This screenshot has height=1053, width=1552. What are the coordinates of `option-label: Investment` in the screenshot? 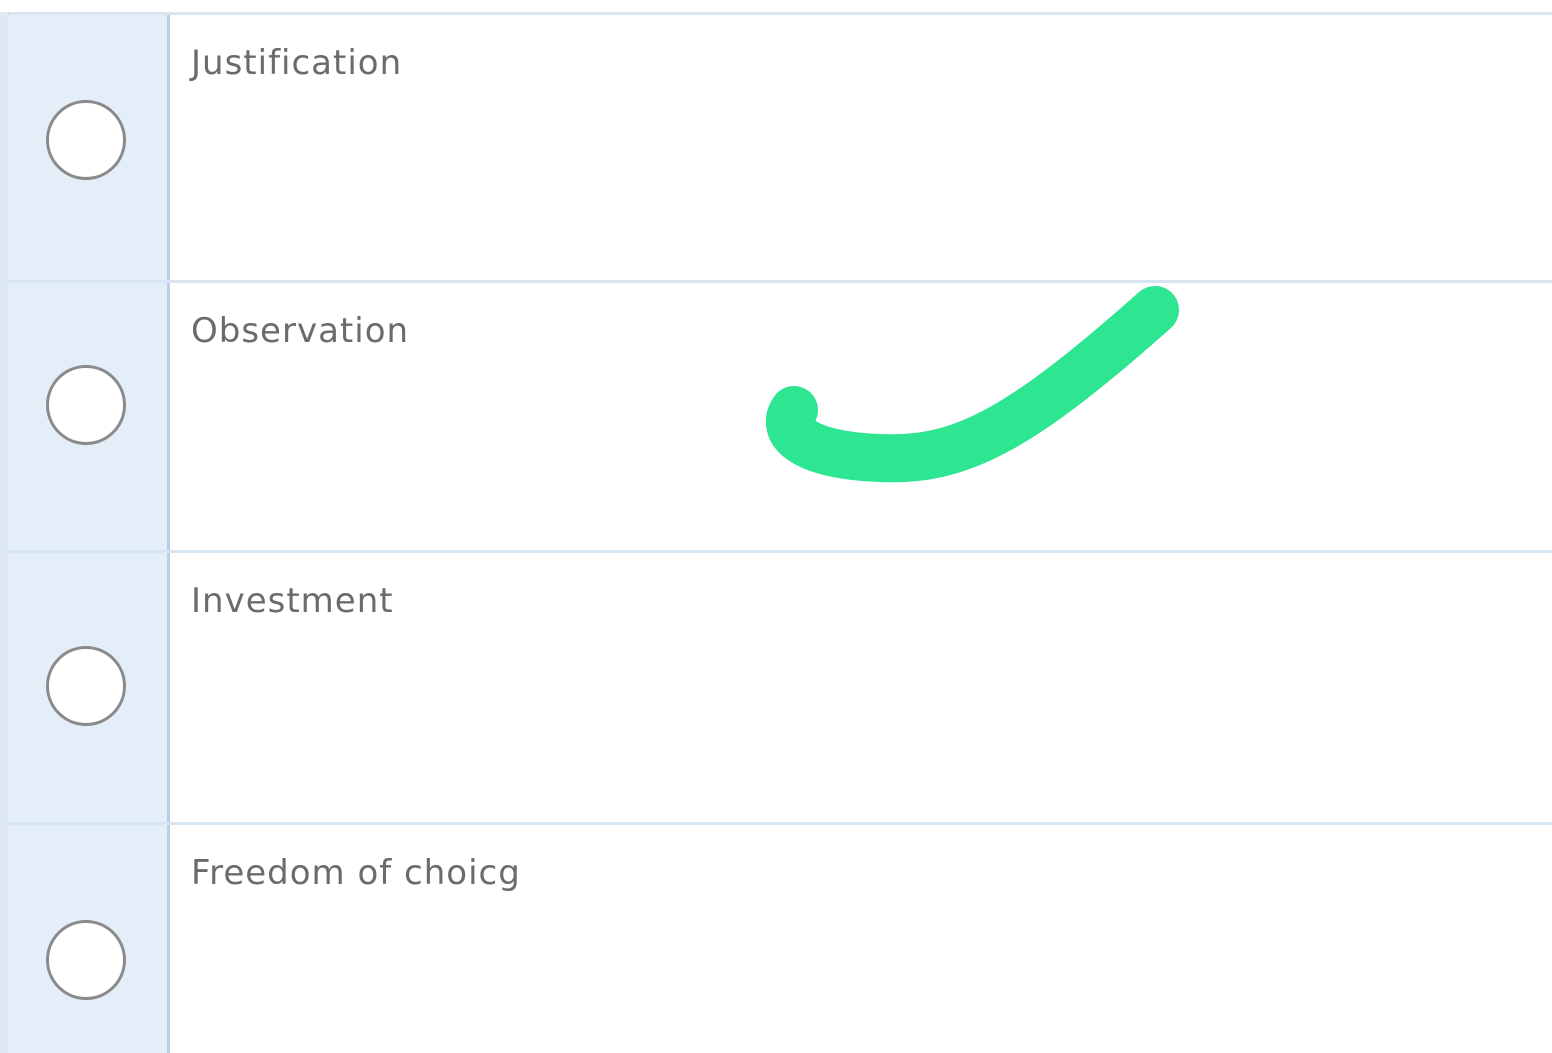 It's located at (292, 601).